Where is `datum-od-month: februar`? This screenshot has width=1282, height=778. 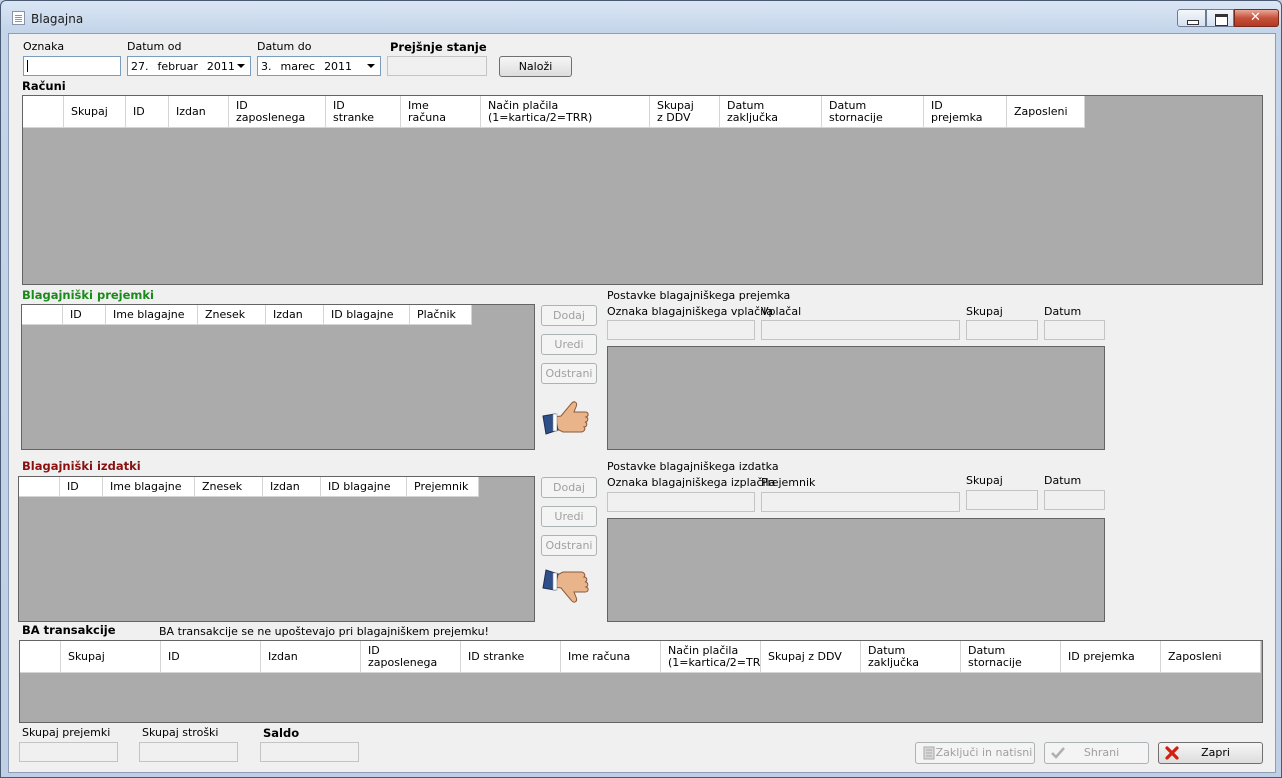
datum-od-month: februar is located at coordinates (177, 66).